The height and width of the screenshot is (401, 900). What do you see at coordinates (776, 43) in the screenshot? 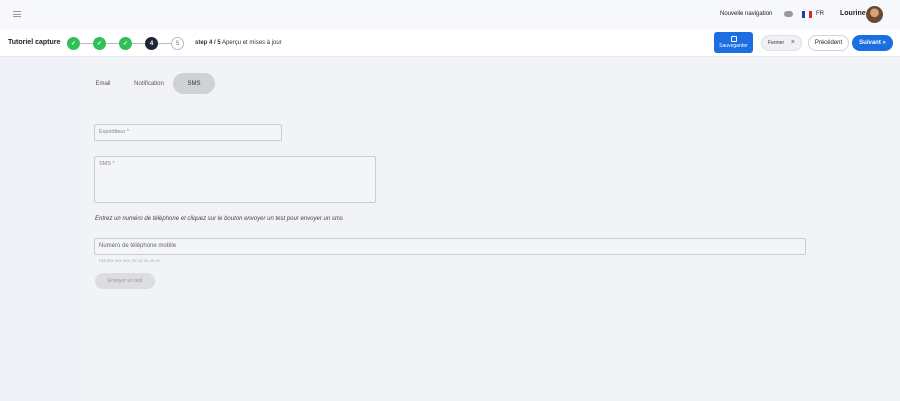
I see `close-label: Fermer` at bounding box center [776, 43].